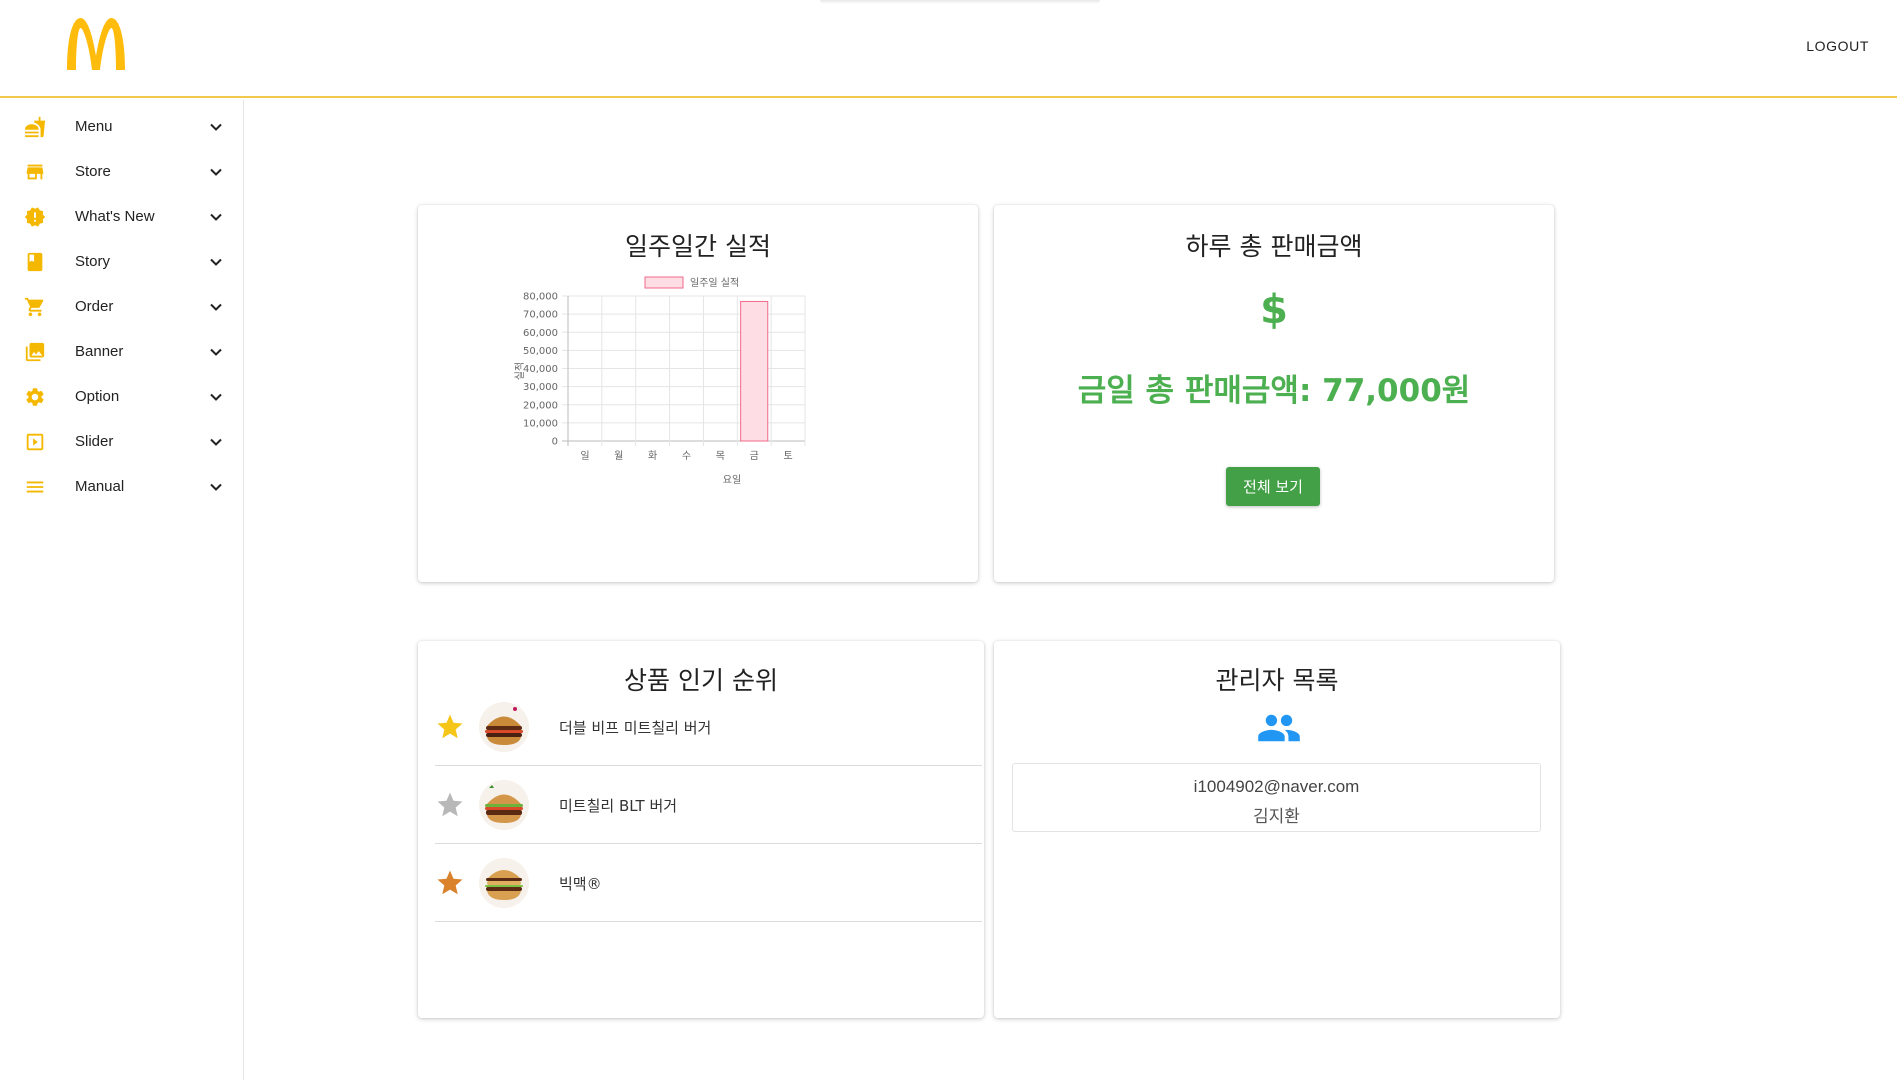 This screenshot has height=1080, width=1897. What do you see at coordinates (35, 442) in the screenshot?
I see `slideshow-icon` at bounding box center [35, 442].